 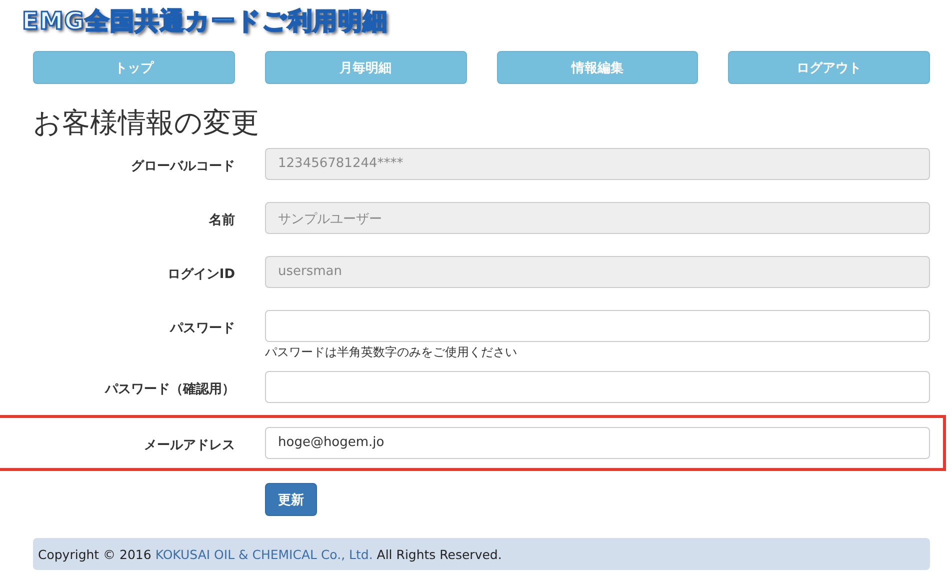 I want to click on nav-button: 月毎明細, so click(x=365, y=67).